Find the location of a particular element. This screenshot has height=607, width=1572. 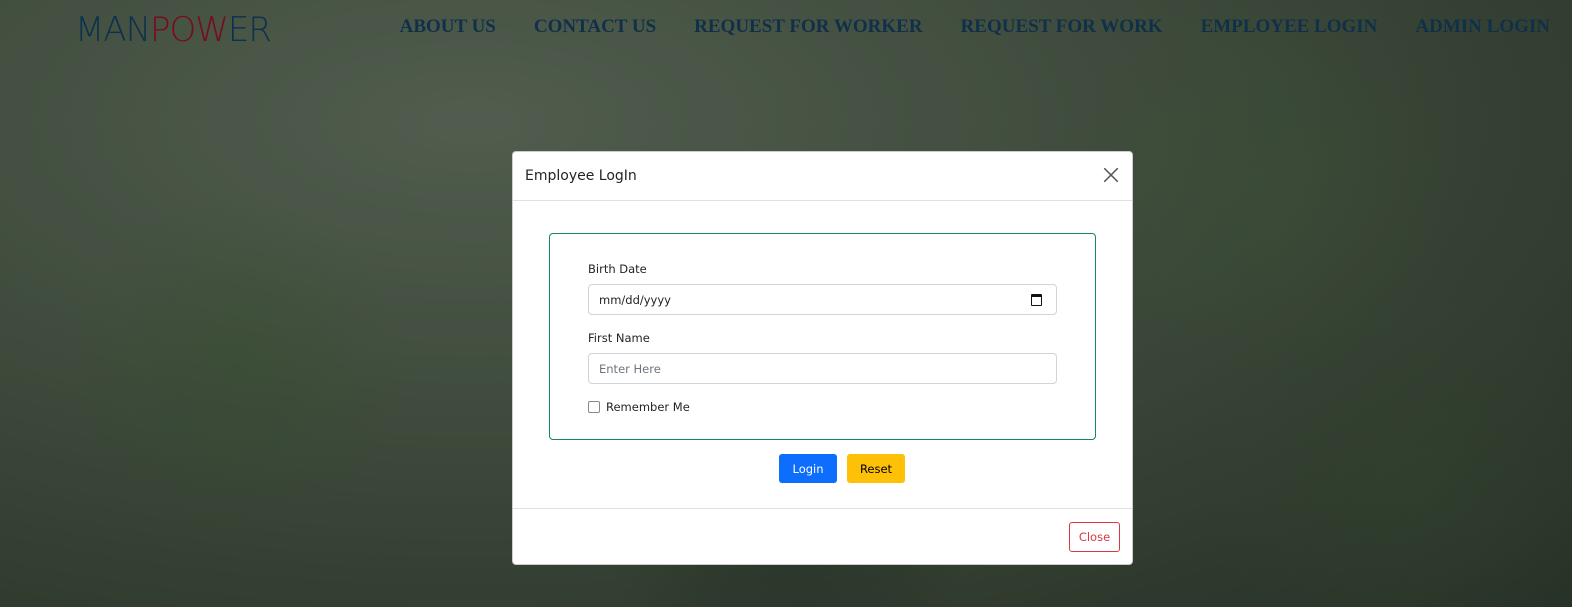

modal-footer-divider is located at coordinates (822, 508).